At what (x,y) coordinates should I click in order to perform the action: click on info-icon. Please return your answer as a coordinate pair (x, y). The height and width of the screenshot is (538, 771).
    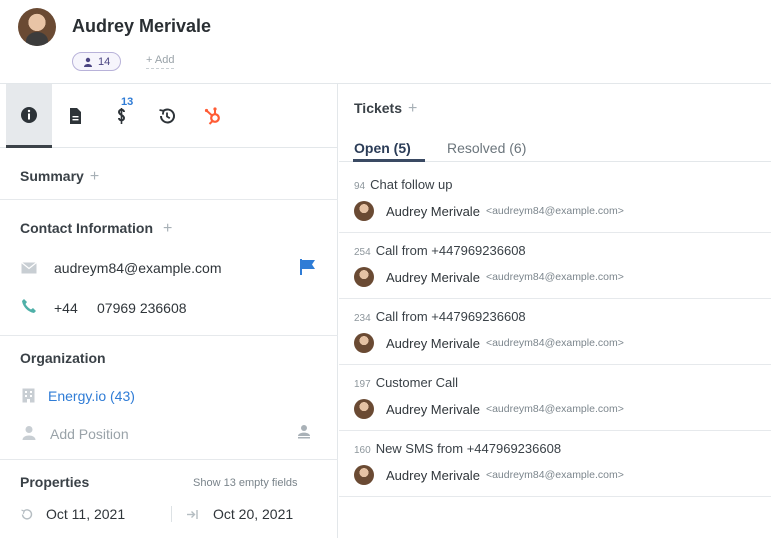
    Looking at the image, I should click on (29, 114).